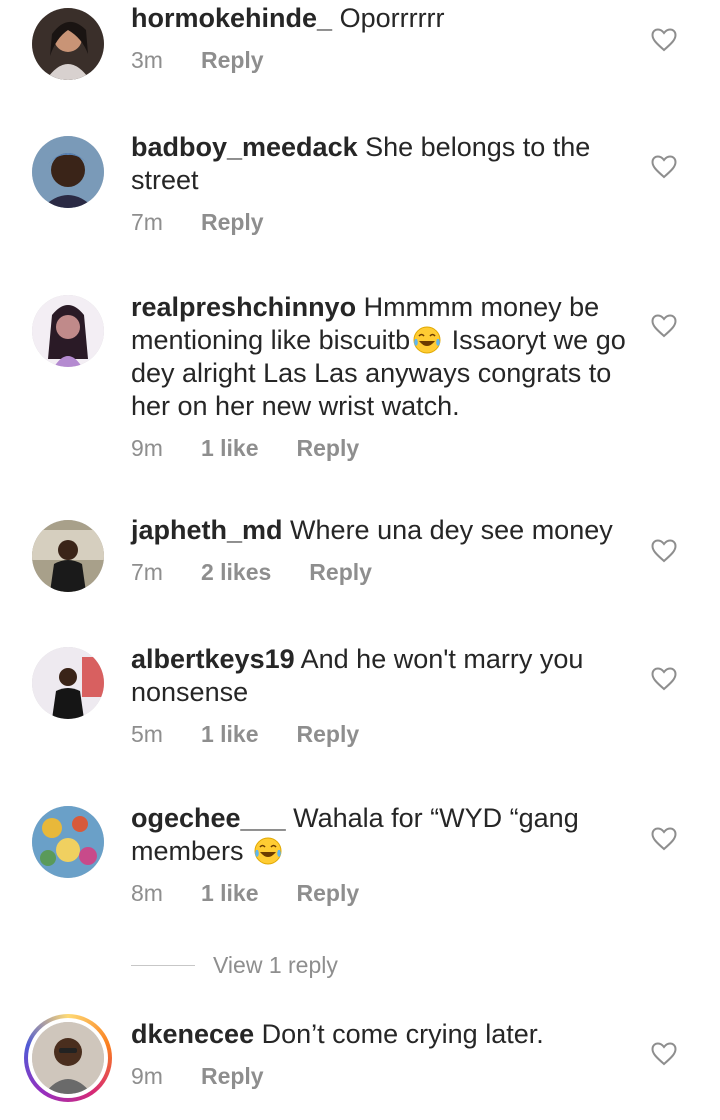 Image resolution: width=720 pixels, height=1120 pixels. What do you see at coordinates (163, 965) in the screenshot?
I see `view-replies-divider` at bounding box center [163, 965].